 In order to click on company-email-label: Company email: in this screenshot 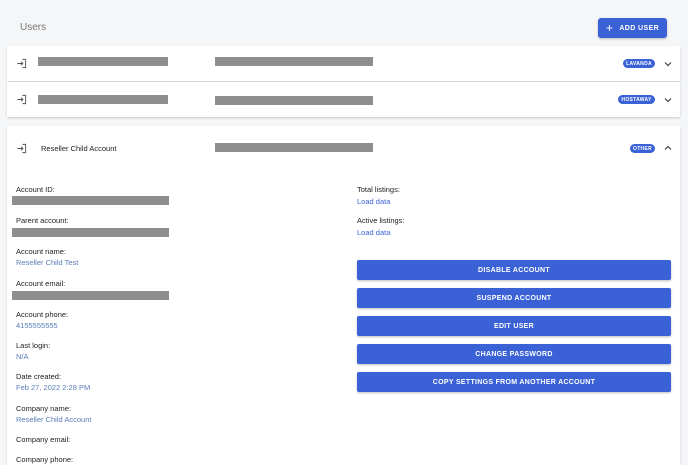, I will do `click(43, 439)`.